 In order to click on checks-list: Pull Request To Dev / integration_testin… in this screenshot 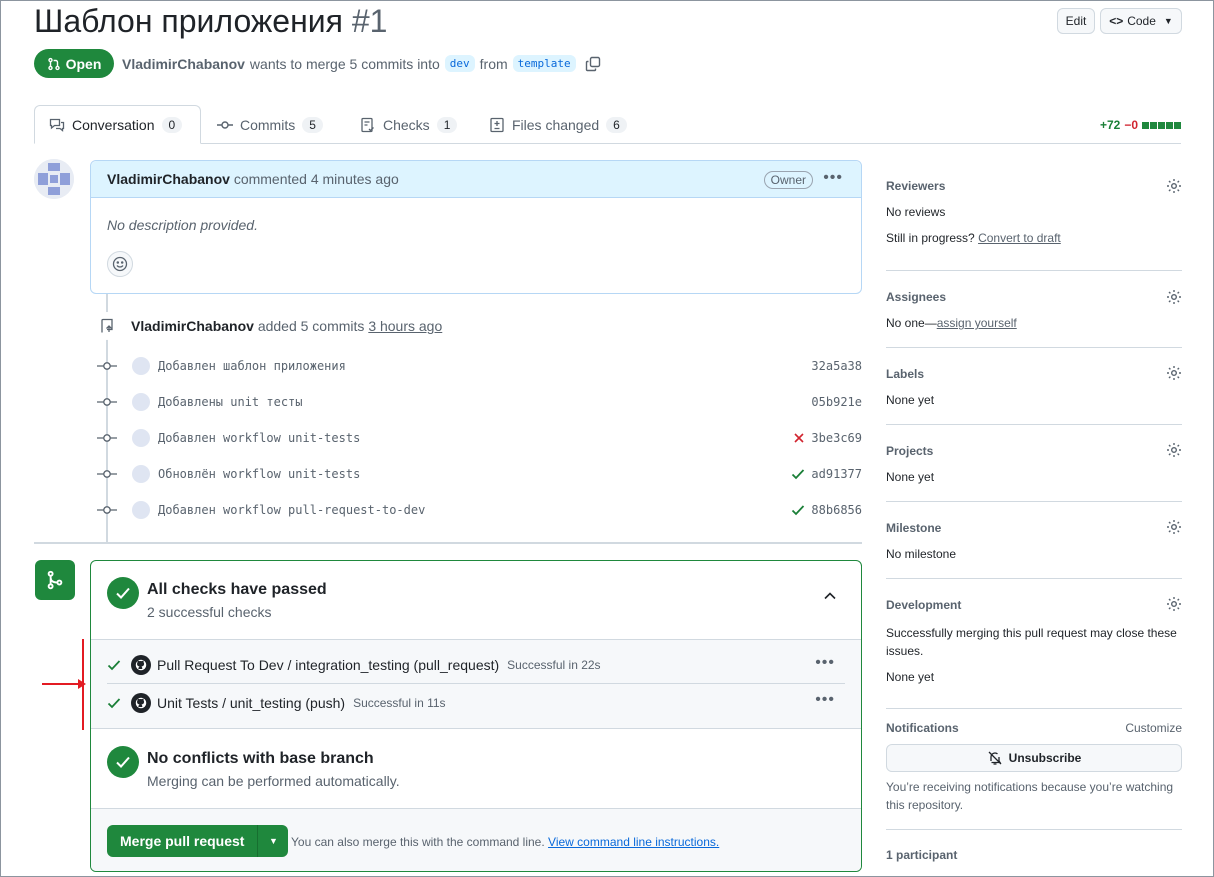, I will do `click(476, 684)`.